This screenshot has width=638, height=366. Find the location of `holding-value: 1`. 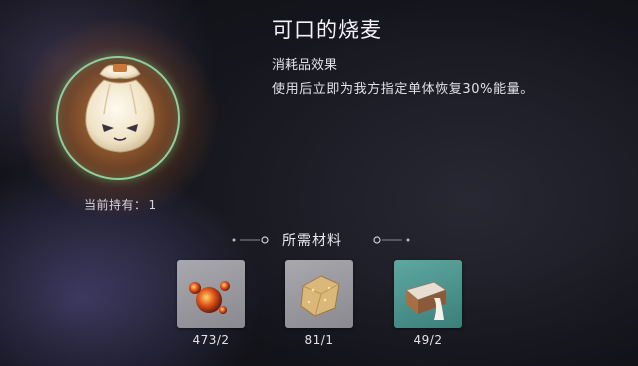

holding-value: 1 is located at coordinates (152, 205).